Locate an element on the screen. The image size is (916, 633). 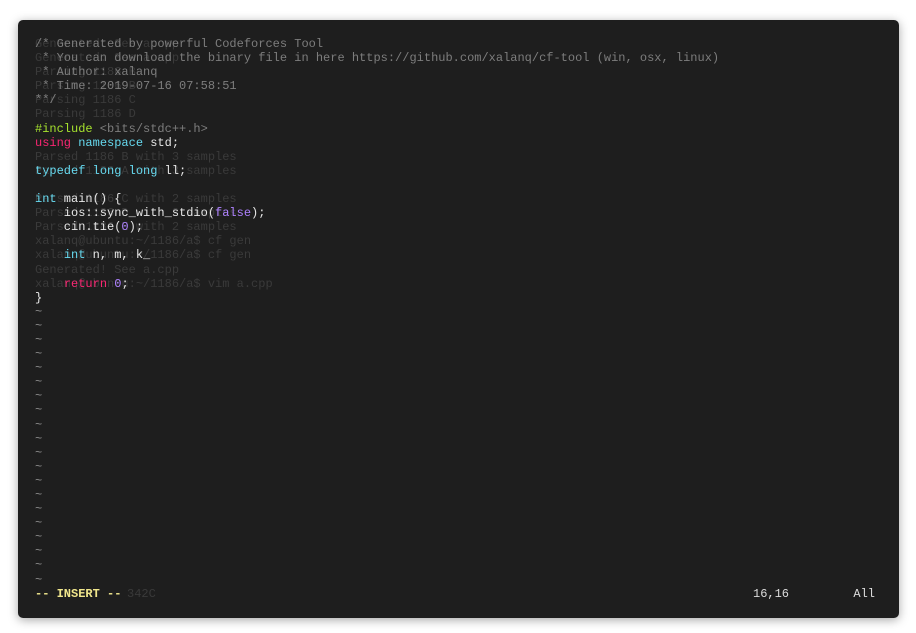
code-token: n, m, k_ is located at coordinates (118, 255).